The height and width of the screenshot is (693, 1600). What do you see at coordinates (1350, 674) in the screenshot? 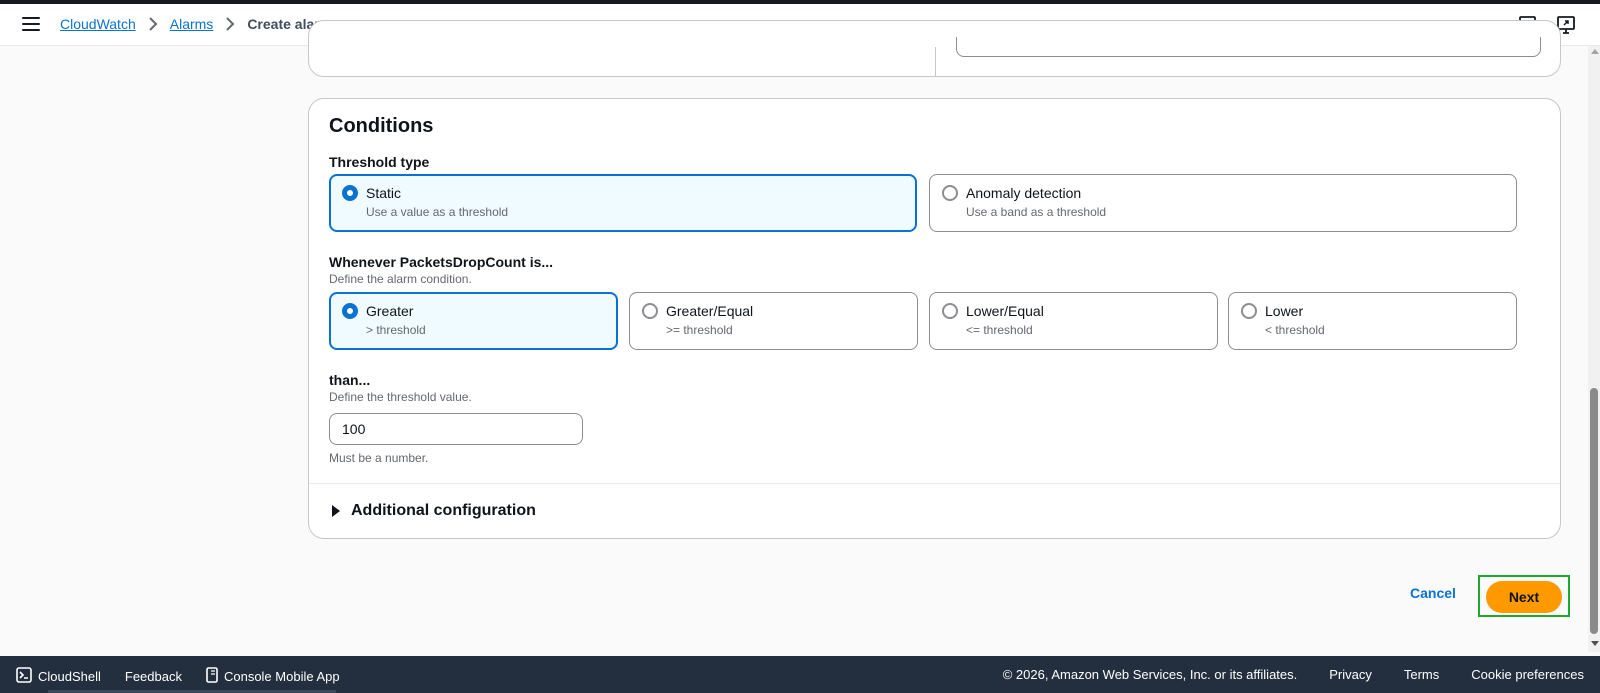
I see `privacy-link: Privacy` at bounding box center [1350, 674].